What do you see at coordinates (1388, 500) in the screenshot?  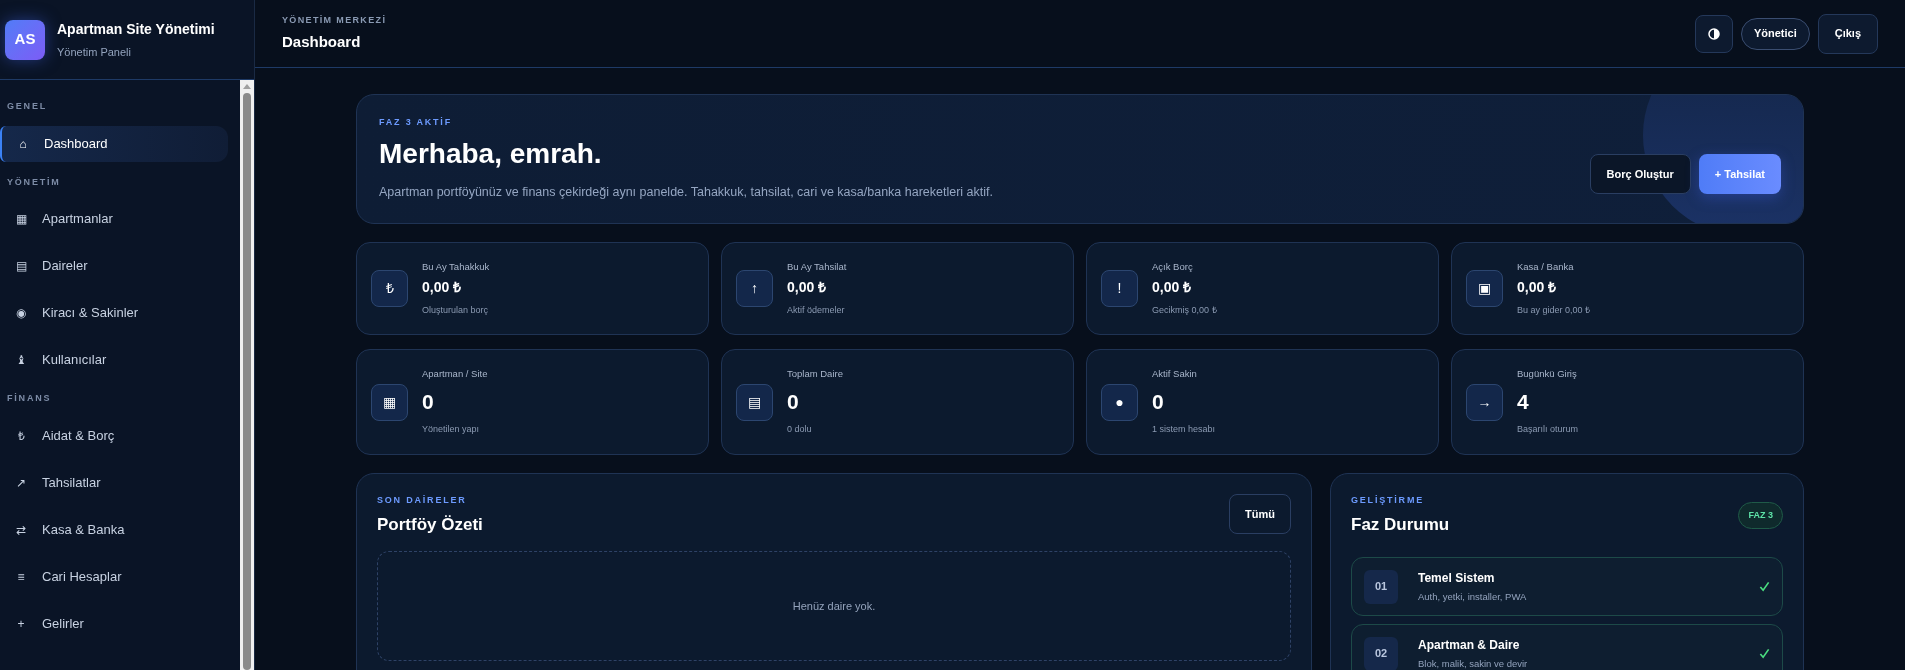 I see `panel-eyebrow: GELİŞTİRME` at bounding box center [1388, 500].